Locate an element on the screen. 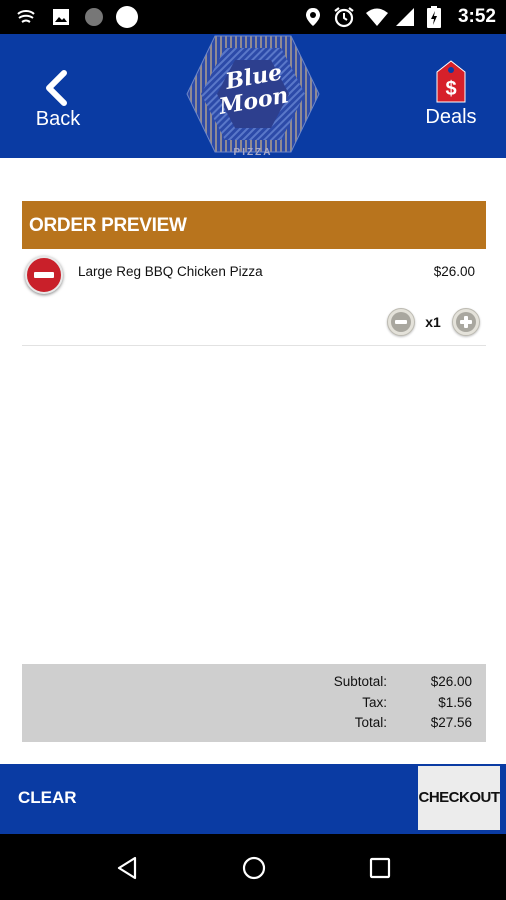 This screenshot has width=506, height=900. system-nav-bar is located at coordinates (253, 867).